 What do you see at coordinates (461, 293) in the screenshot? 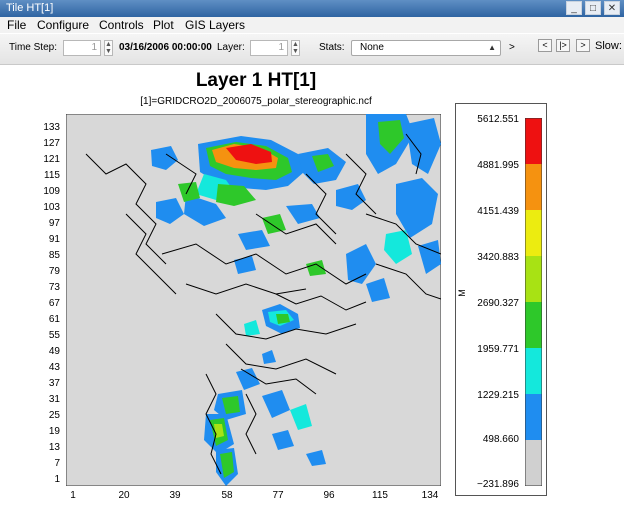
I see `legend-unit: M` at bounding box center [461, 293].